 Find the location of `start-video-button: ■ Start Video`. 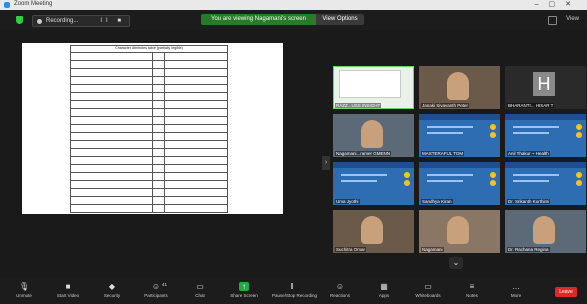

start-video-button: ■ Start Video is located at coordinates (68, 292).